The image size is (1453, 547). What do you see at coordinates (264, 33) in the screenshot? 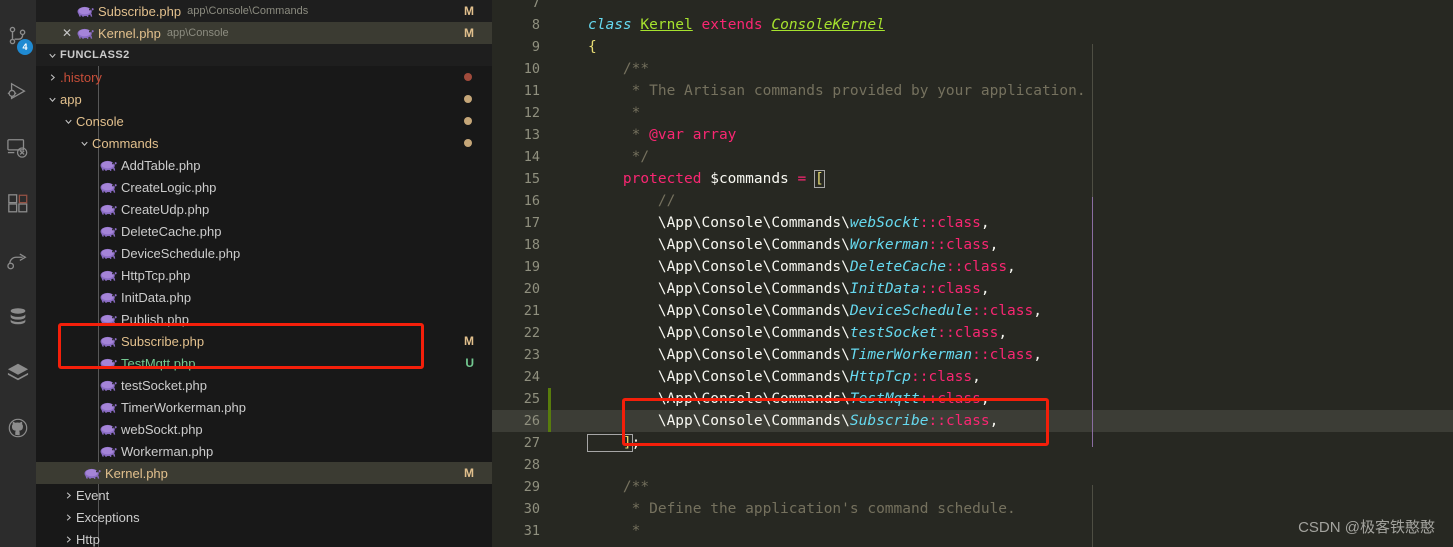
I see `open-editor-row: ✕ Kernel.php app\Console M` at bounding box center [264, 33].